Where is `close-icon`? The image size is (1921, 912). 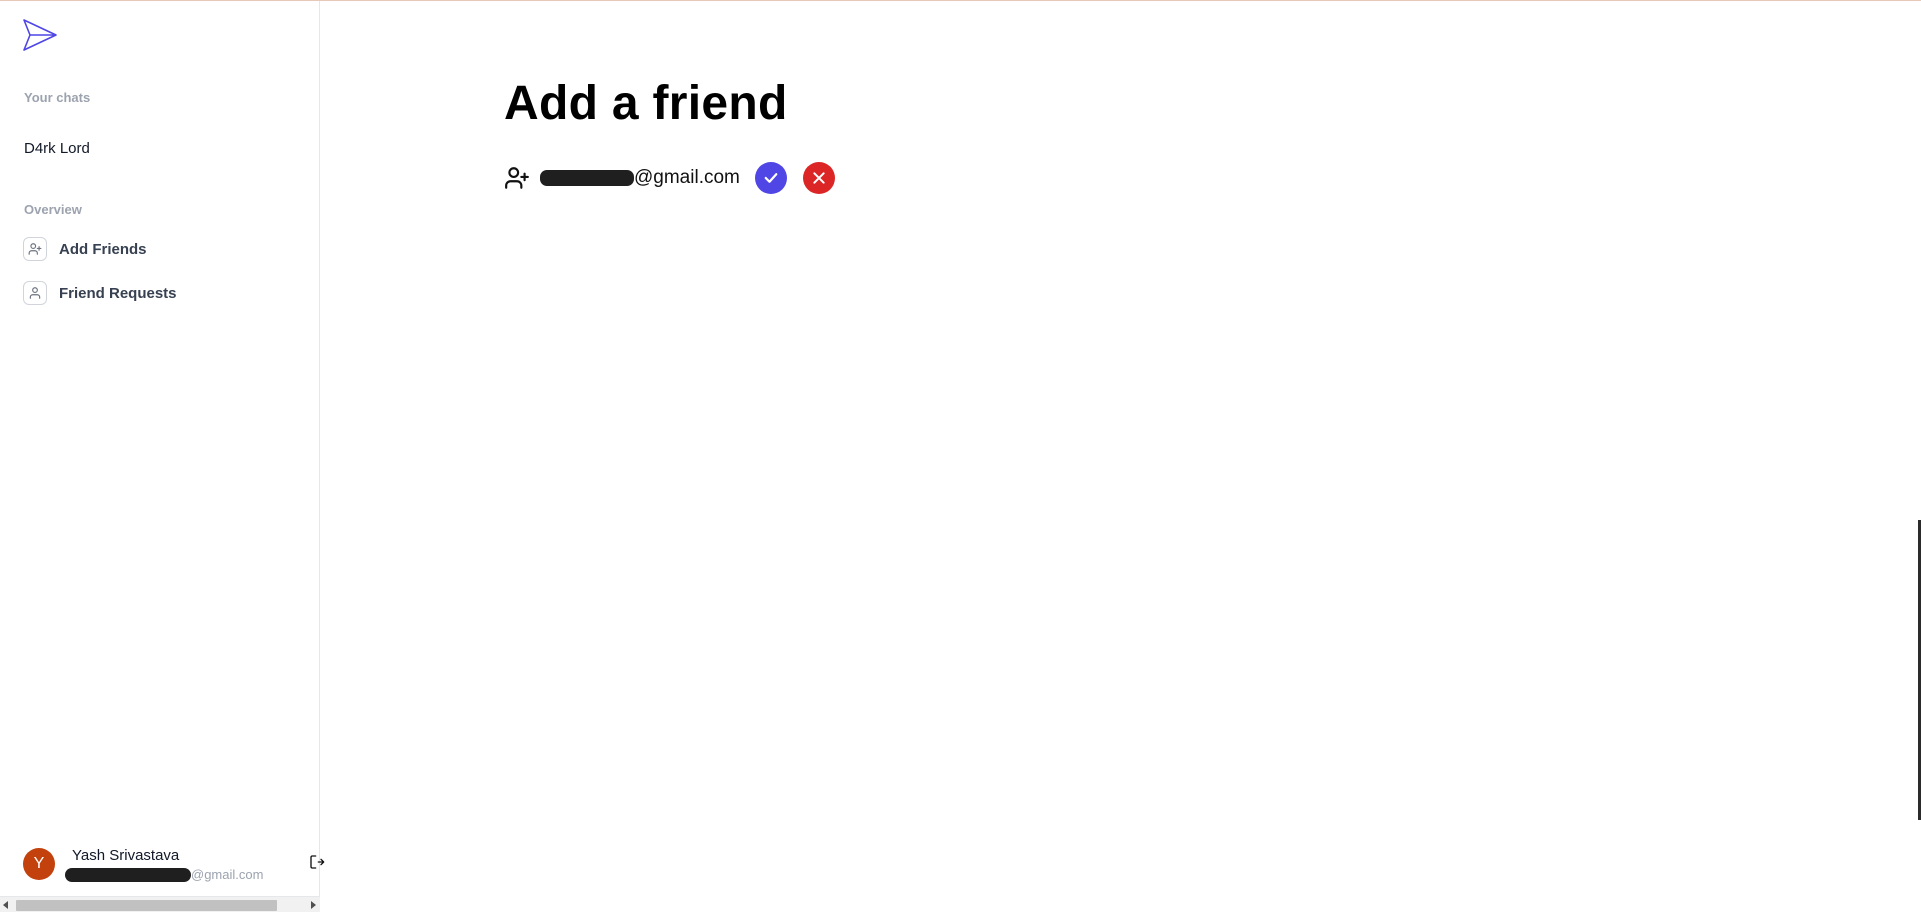
close-icon is located at coordinates (819, 178).